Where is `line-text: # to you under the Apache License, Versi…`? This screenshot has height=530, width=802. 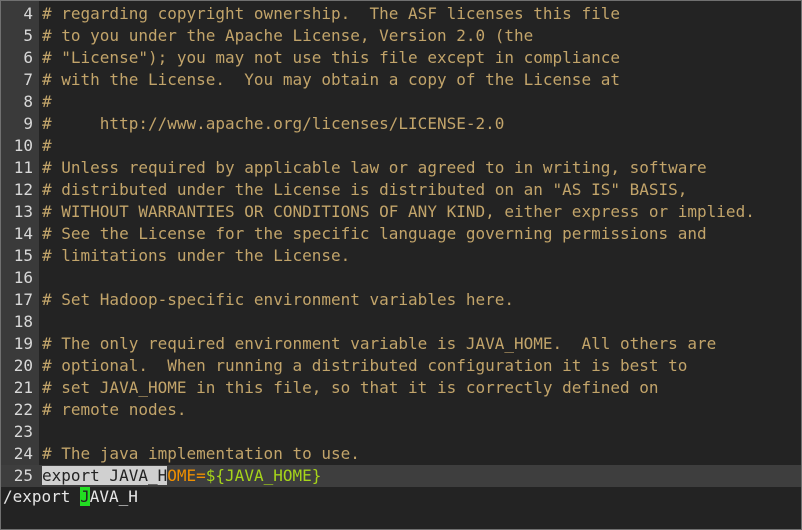
line-text: # to you under the Apache License, Versi… is located at coordinates (288, 35).